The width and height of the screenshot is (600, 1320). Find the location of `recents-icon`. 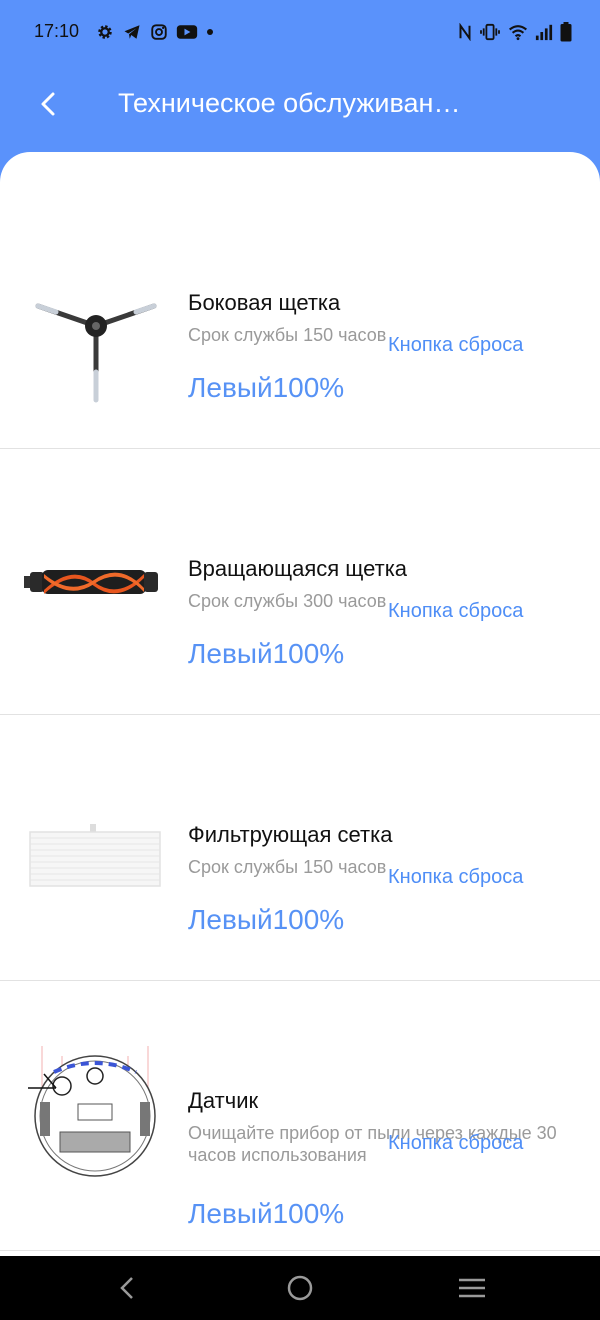

recents-icon is located at coordinates (472, 1288).